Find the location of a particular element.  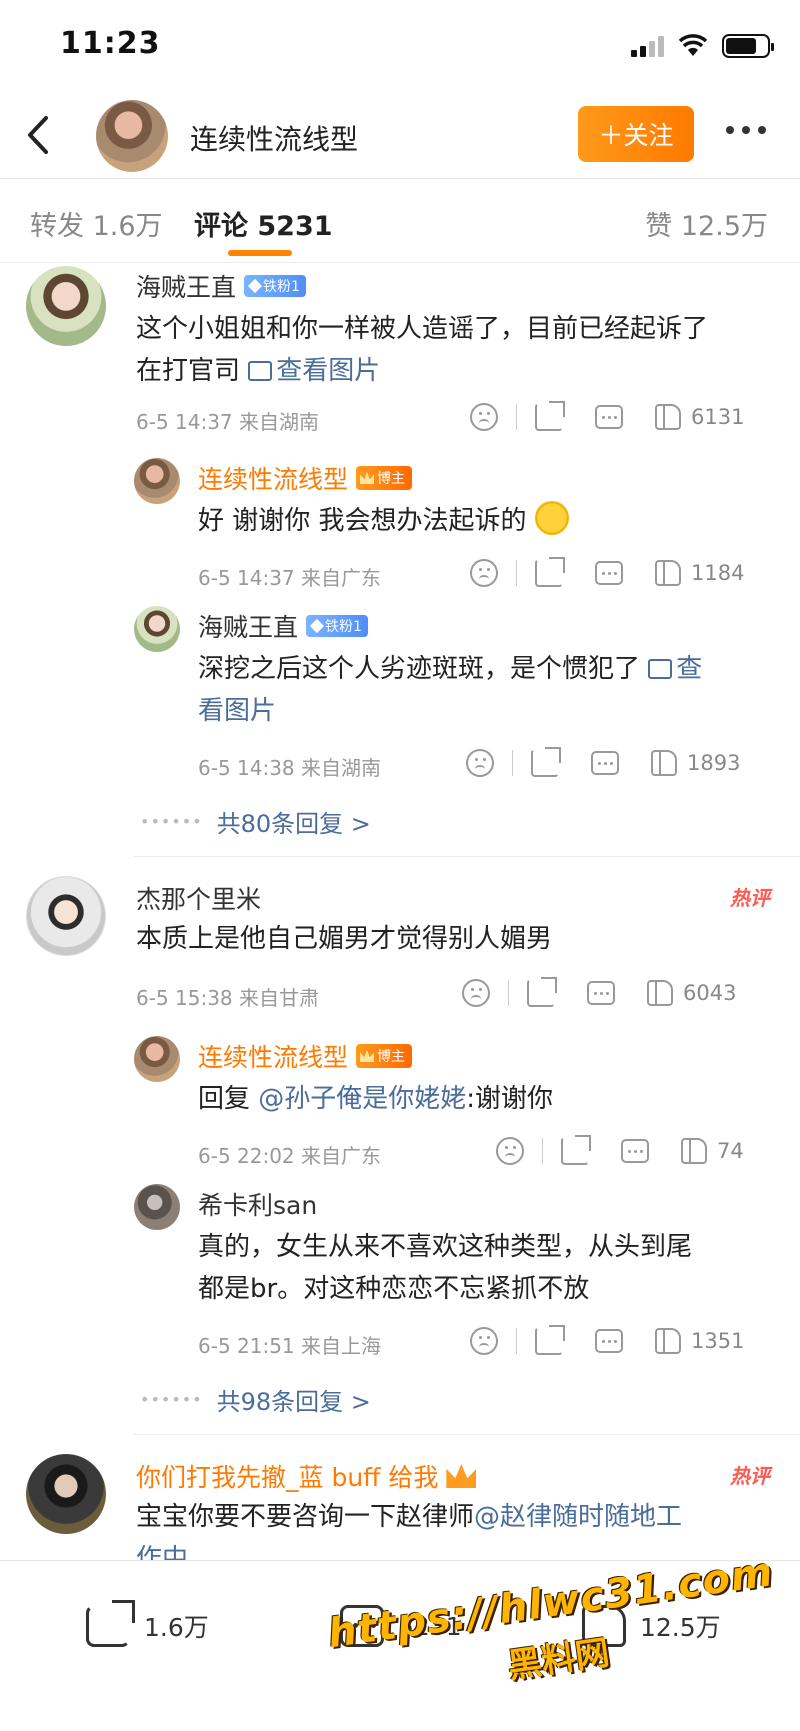

view-image-link: 查看图片 is located at coordinates (314, 371).